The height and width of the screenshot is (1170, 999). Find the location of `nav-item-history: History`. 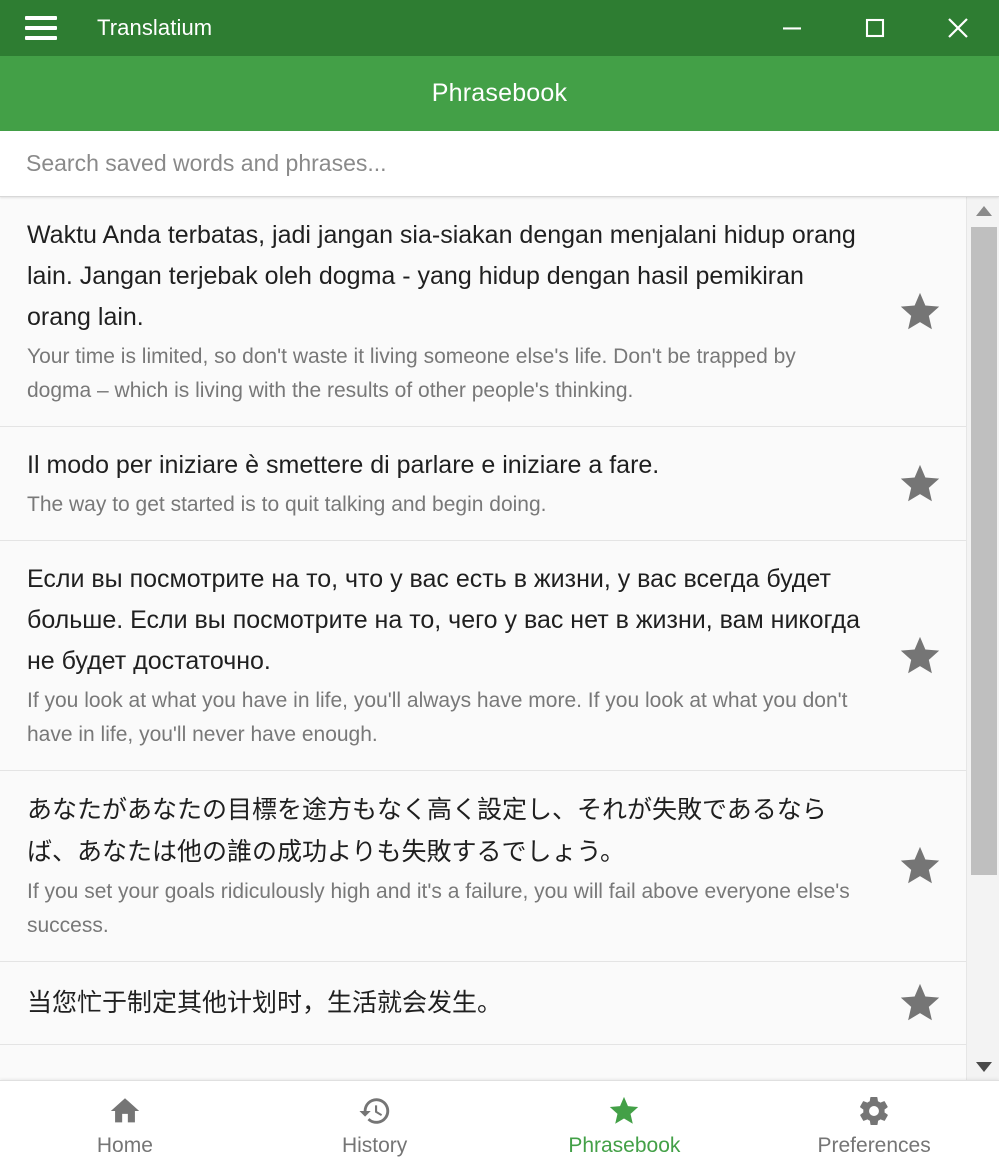

nav-item-history: History is located at coordinates (375, 1125).